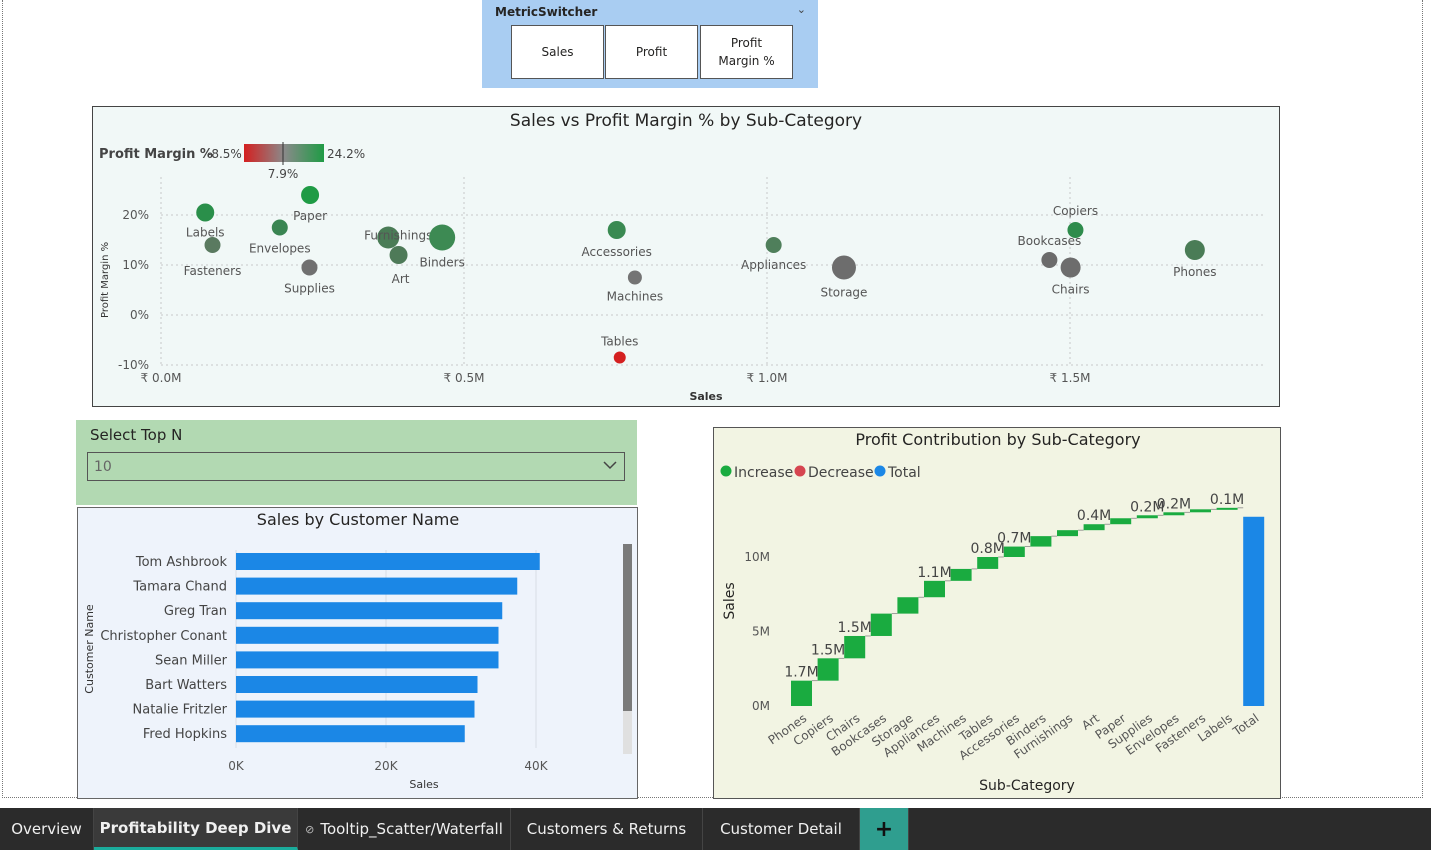 This screenshot has height=850, width=1431. What do you see at coordinates (801, 673) in the screenshot?
I see `waterfall-data-label: 1.7M` at bounding box center [801, 673].